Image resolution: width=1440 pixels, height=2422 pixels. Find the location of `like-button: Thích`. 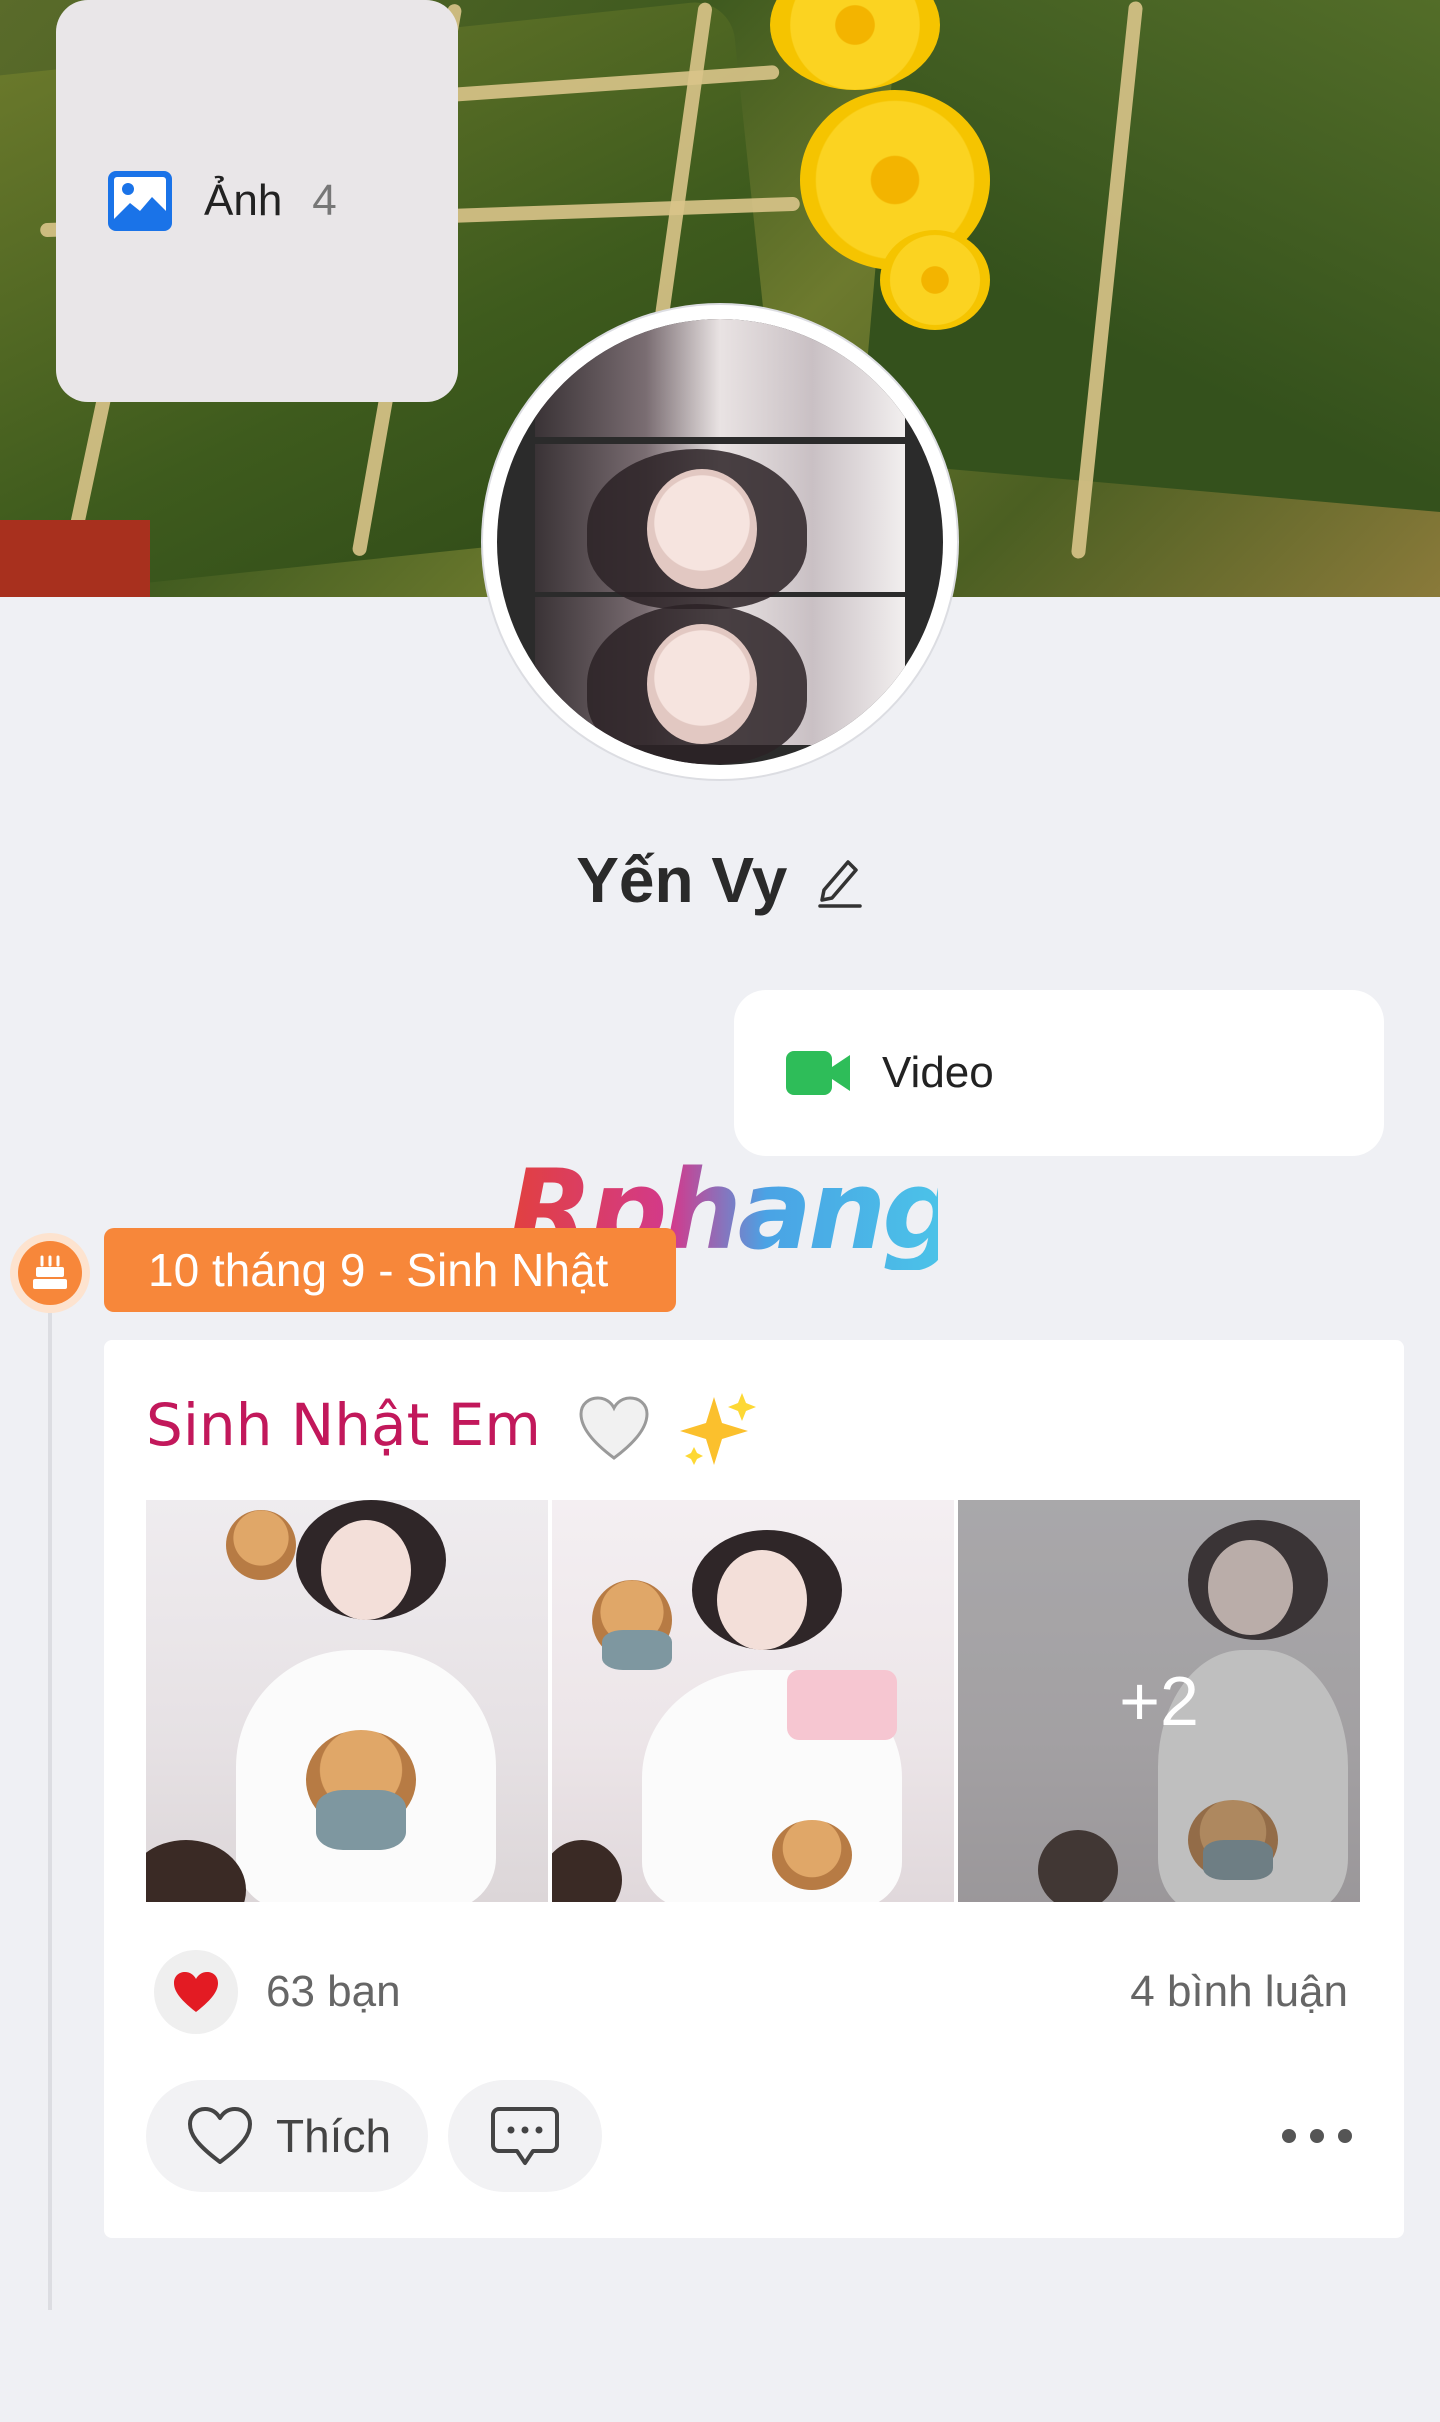

like-button: Thích is located at coordinates (287, 2136).